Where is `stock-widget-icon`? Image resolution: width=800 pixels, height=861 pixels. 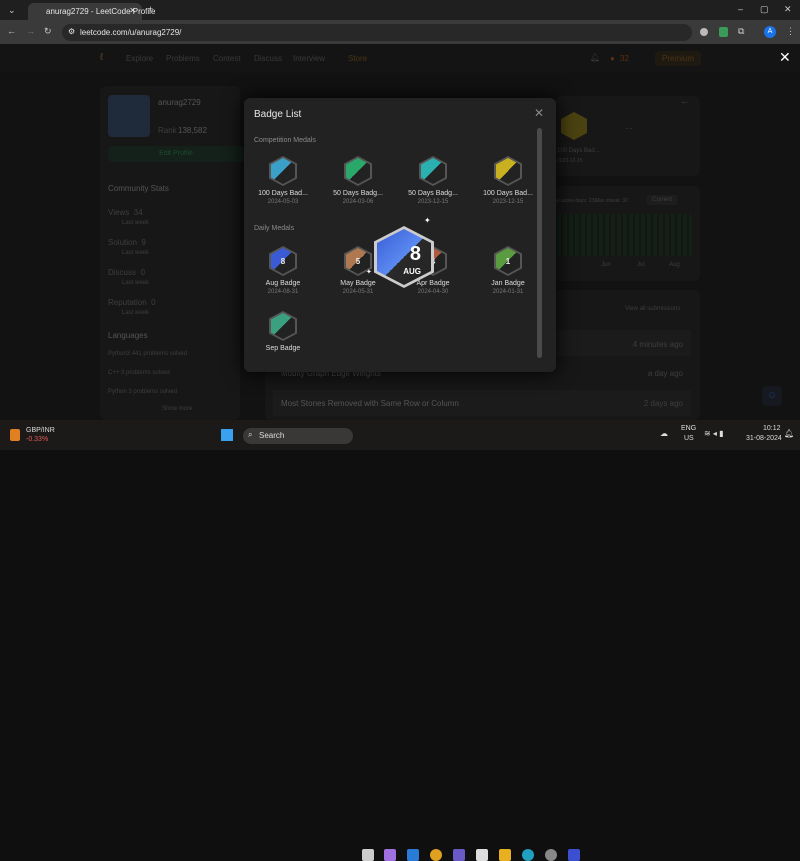
stock-widget-icon is located at coordinates (15, 435).